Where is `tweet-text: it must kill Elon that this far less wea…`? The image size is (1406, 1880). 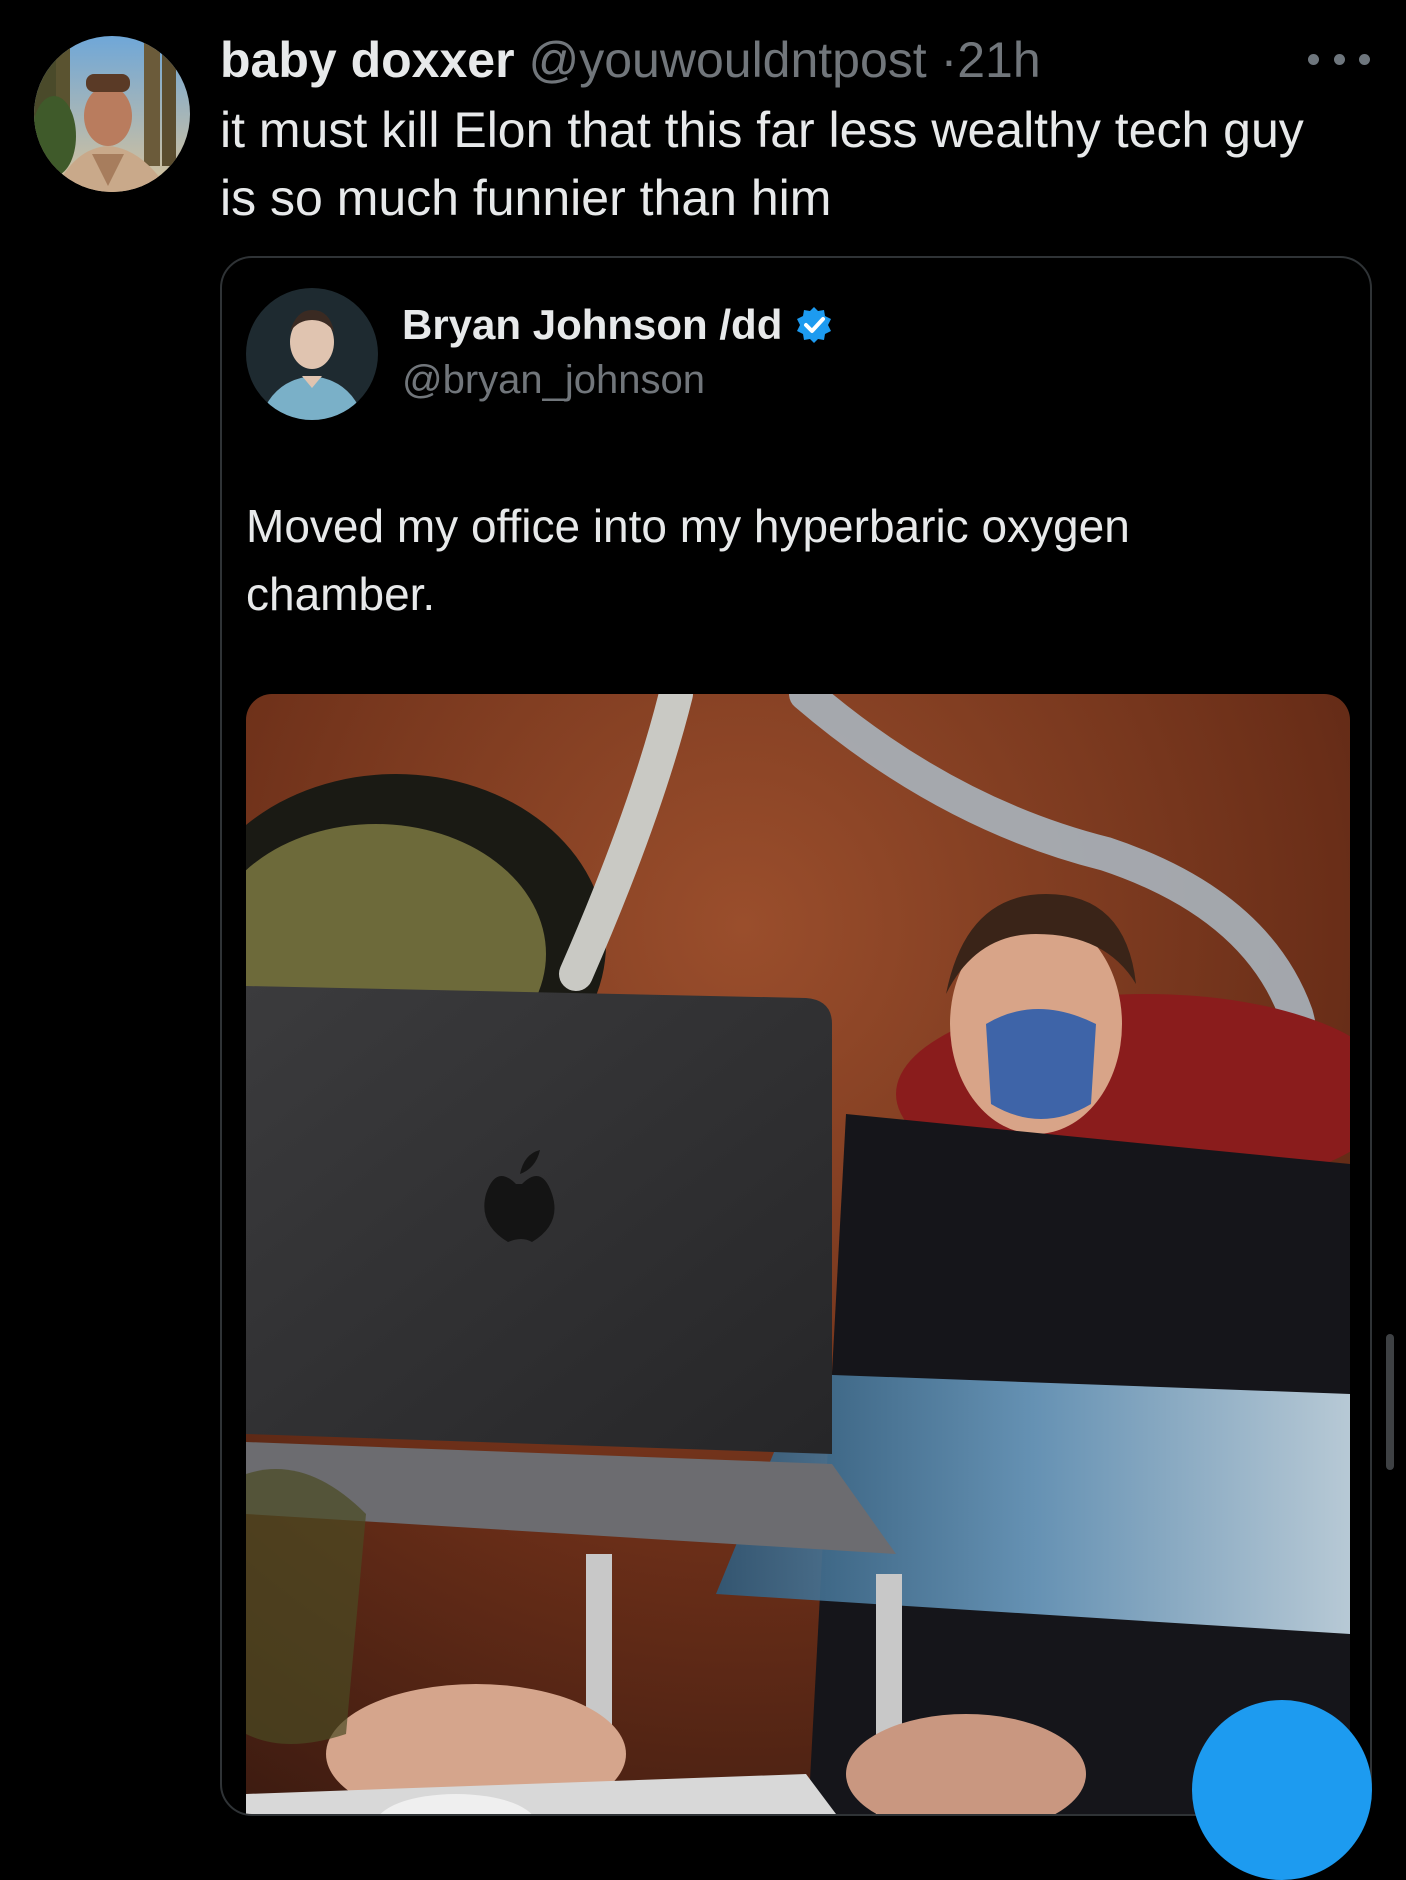
tweet-text: it must kill Elon that this far less wea… is located at coordinates (762, 164).